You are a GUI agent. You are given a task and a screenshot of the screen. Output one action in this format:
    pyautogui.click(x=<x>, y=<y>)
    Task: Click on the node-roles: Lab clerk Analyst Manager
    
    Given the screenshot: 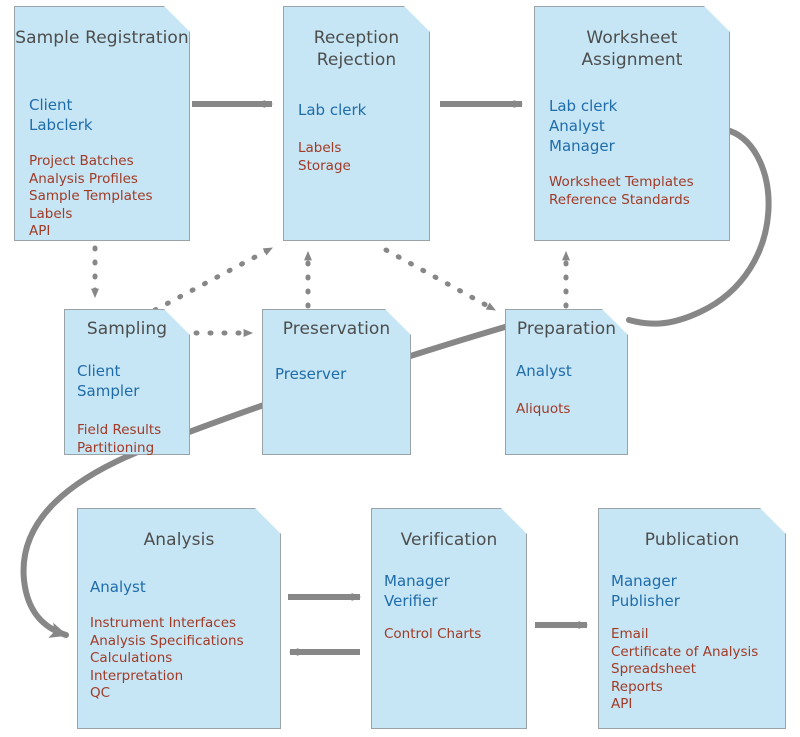 What is the action you would take?
    pyautogui.click(x=583, y=126)
    